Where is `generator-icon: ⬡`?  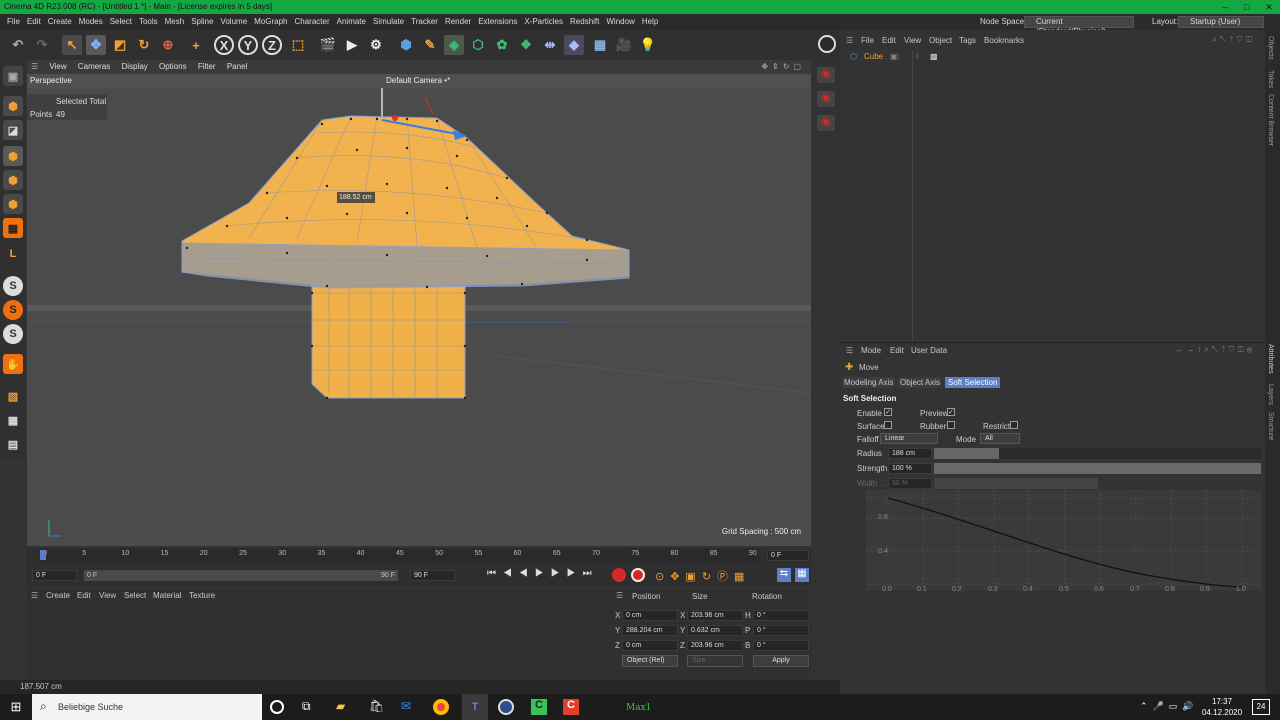
generator-icon: ⬡ is located at coordinates (478, 45).